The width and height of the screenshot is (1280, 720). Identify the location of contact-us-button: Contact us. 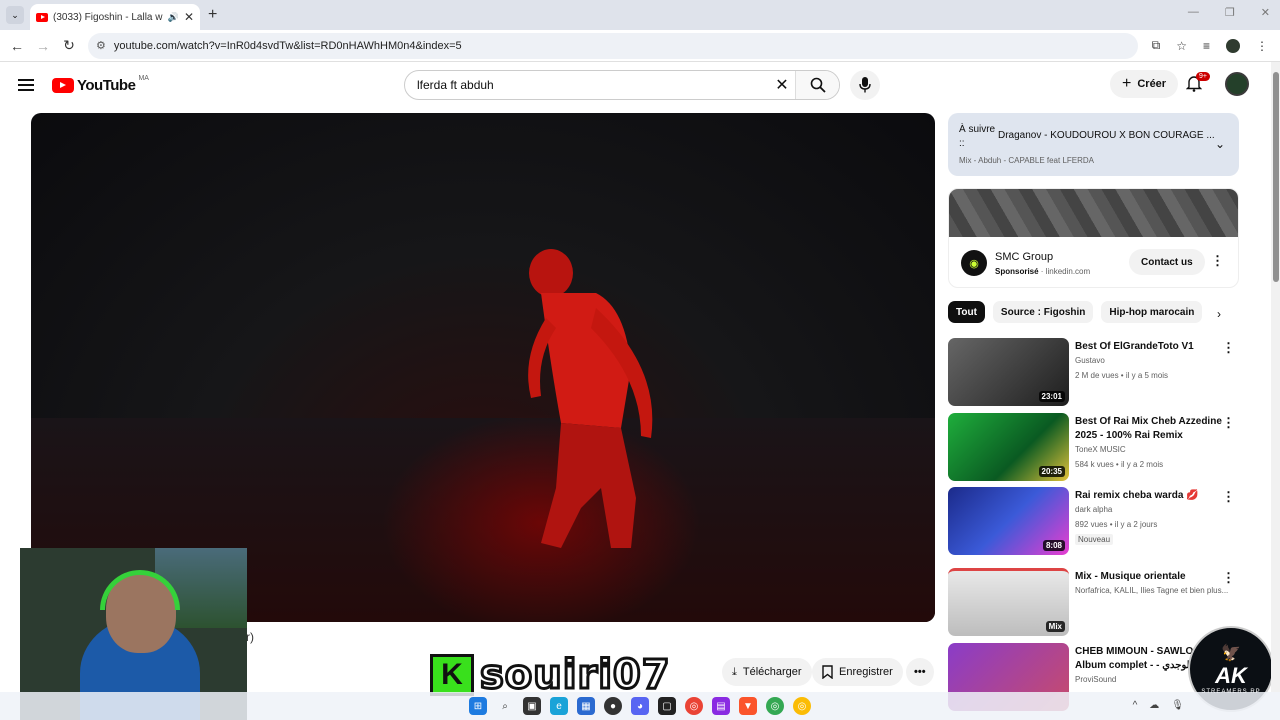
(1167, 262).